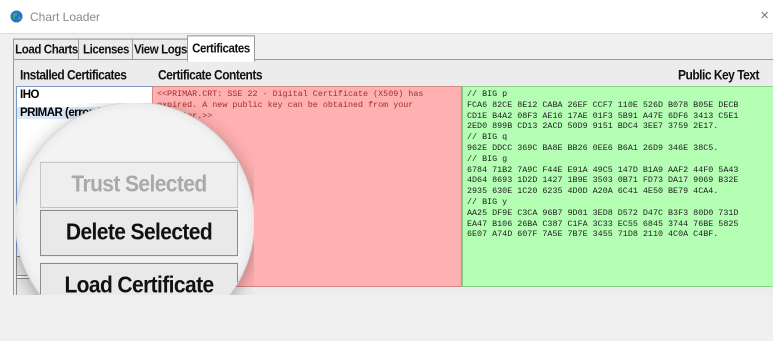 Image resolution: width=773 pixels, height=341 pixels. I want to click on public-key-header: Public Key Text File, so click(718, 85).